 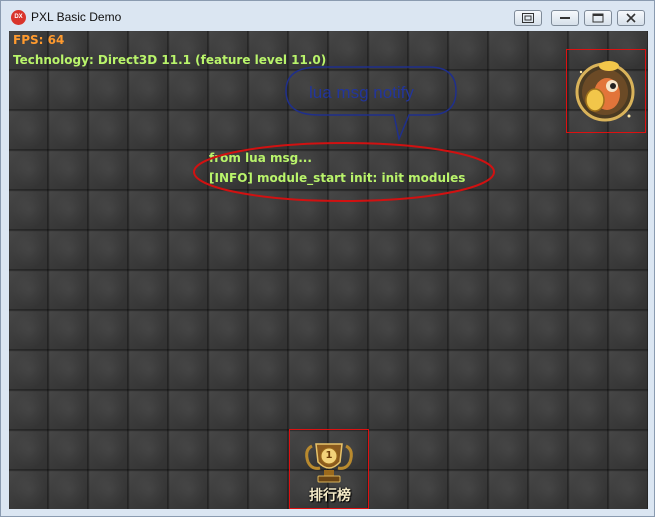 I want to click on maximize-icon, so click(x=598, y=18).